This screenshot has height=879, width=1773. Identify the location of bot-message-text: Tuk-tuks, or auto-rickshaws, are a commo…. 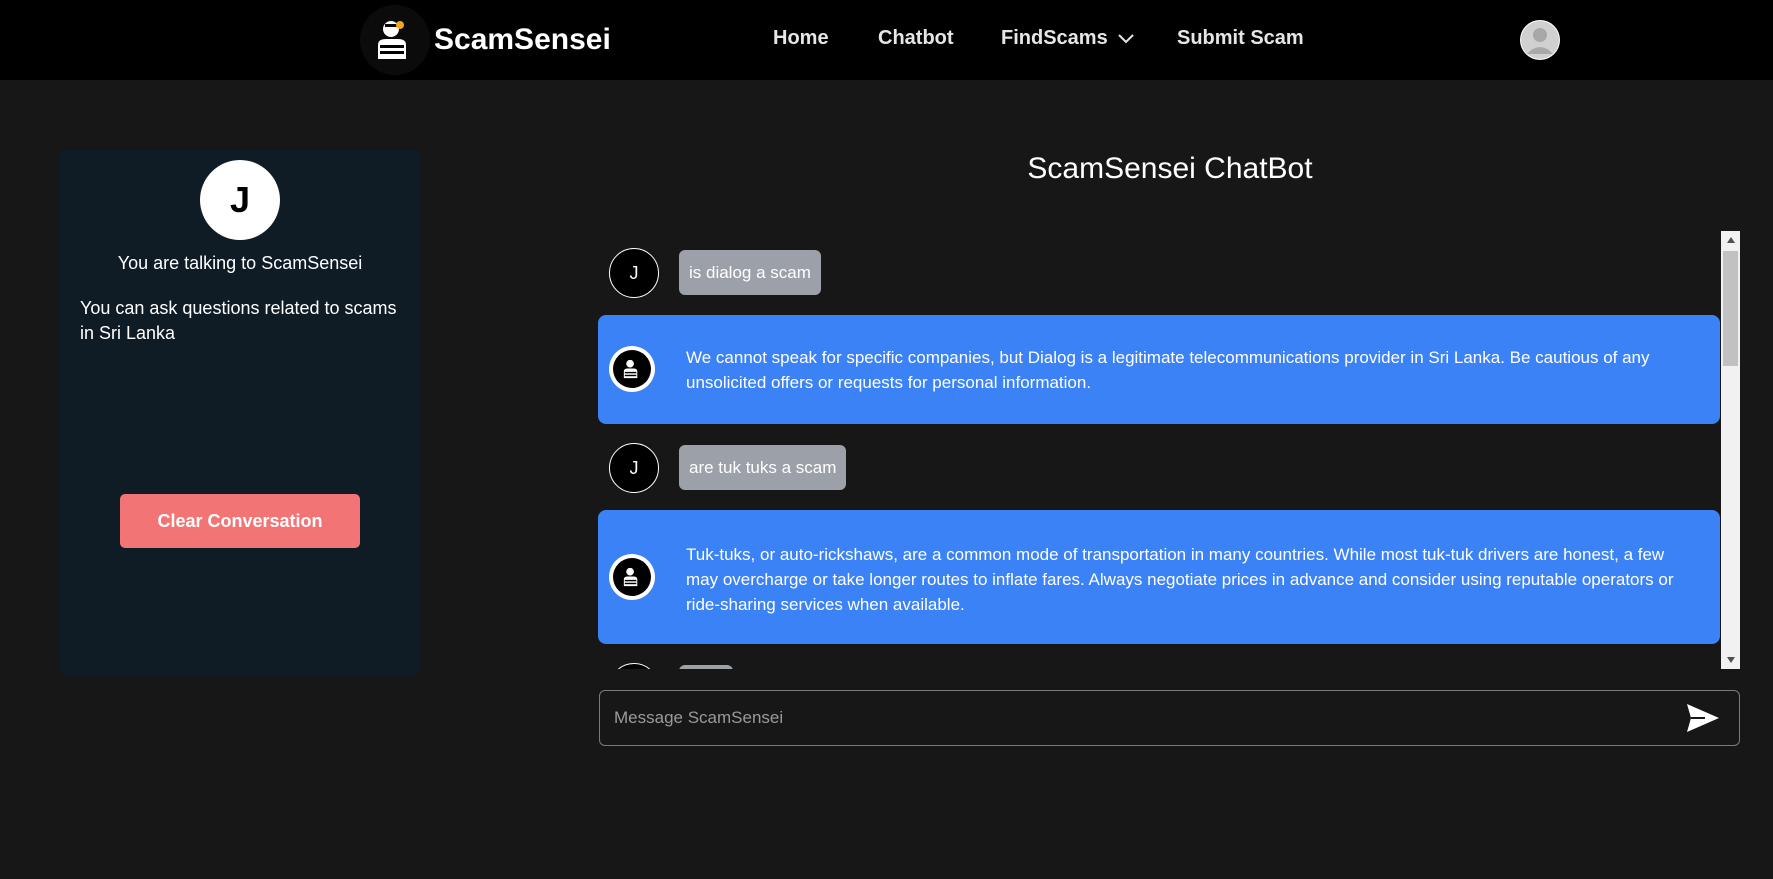
(1180, 579).